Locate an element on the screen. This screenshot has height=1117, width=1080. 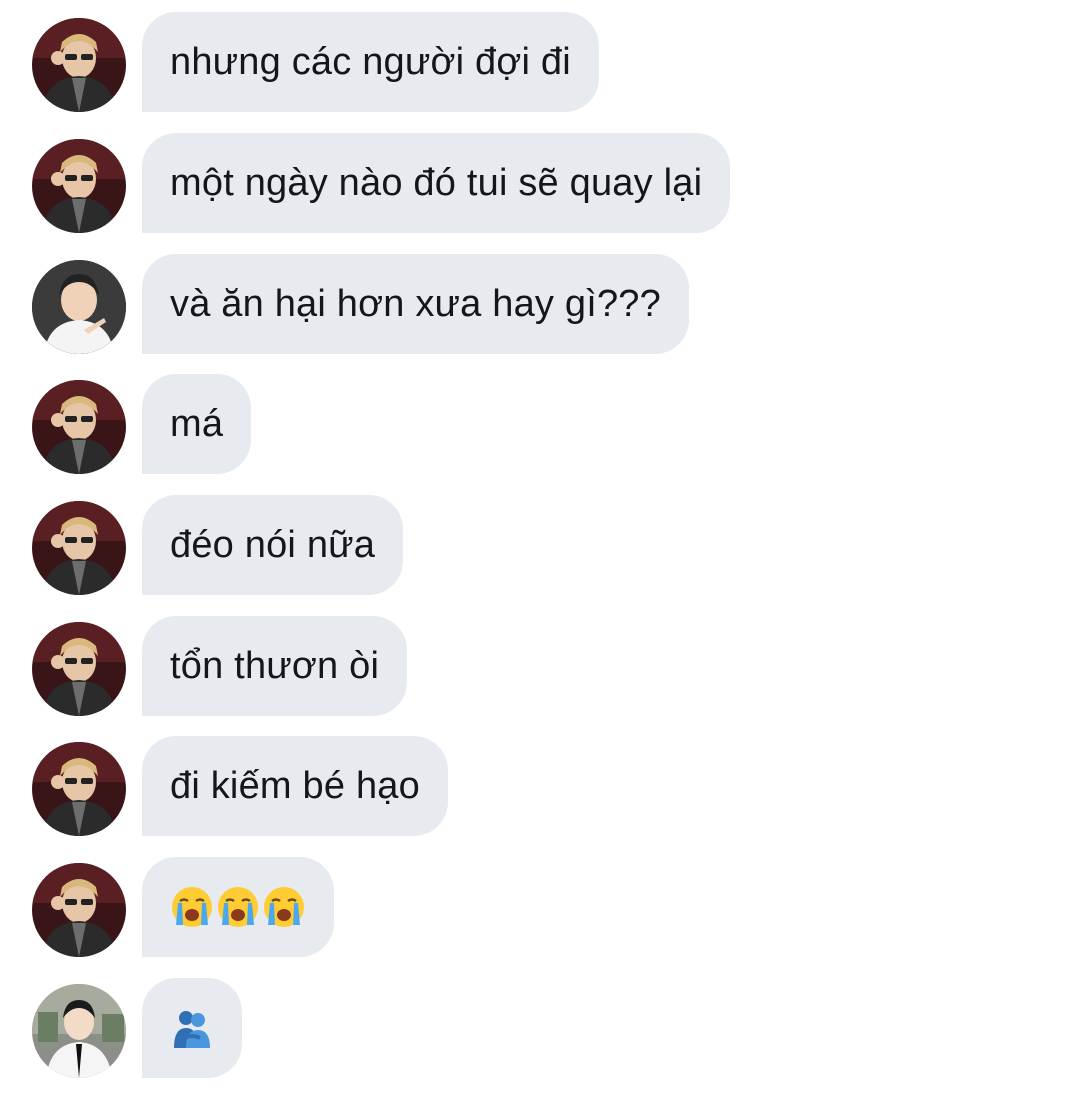
message-text: đi kiếm bé hạo is located at coordinates (295, 785).